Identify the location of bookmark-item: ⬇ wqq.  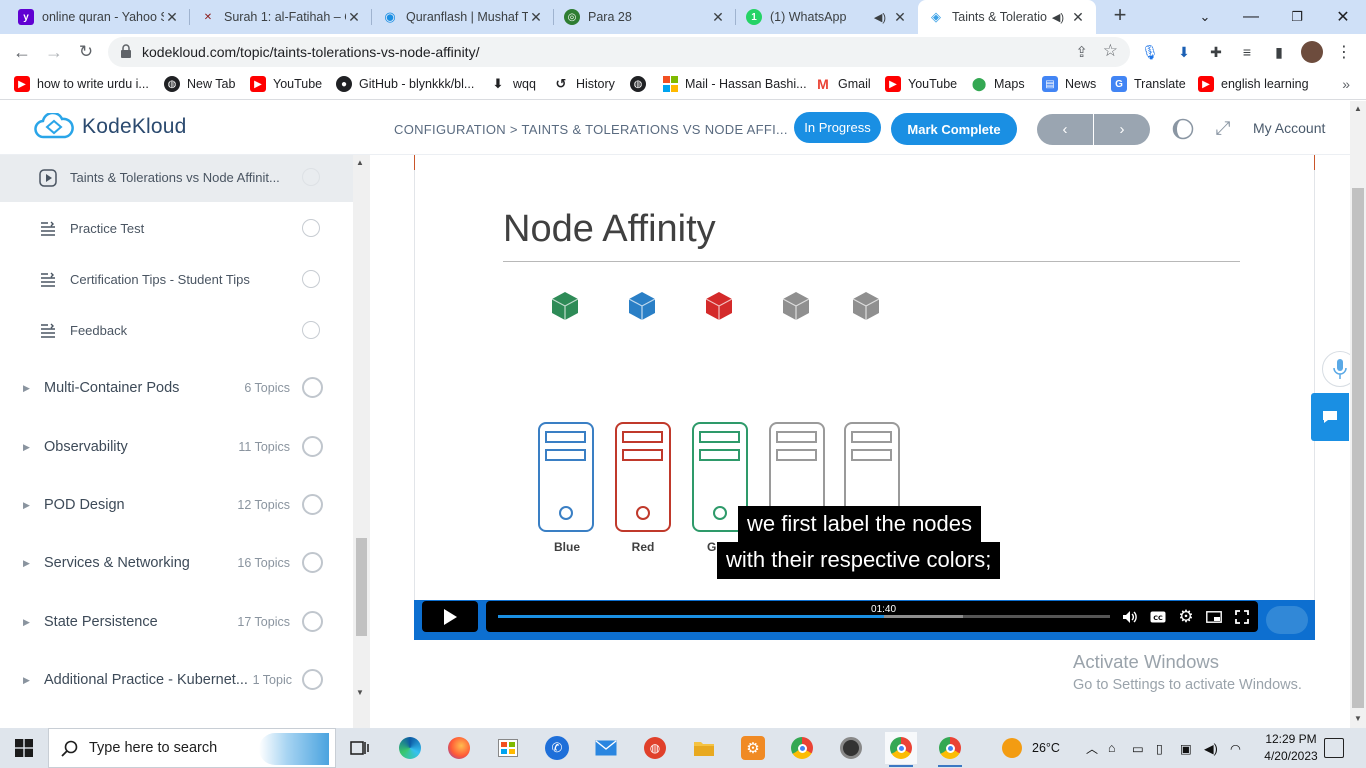
(513, 84).